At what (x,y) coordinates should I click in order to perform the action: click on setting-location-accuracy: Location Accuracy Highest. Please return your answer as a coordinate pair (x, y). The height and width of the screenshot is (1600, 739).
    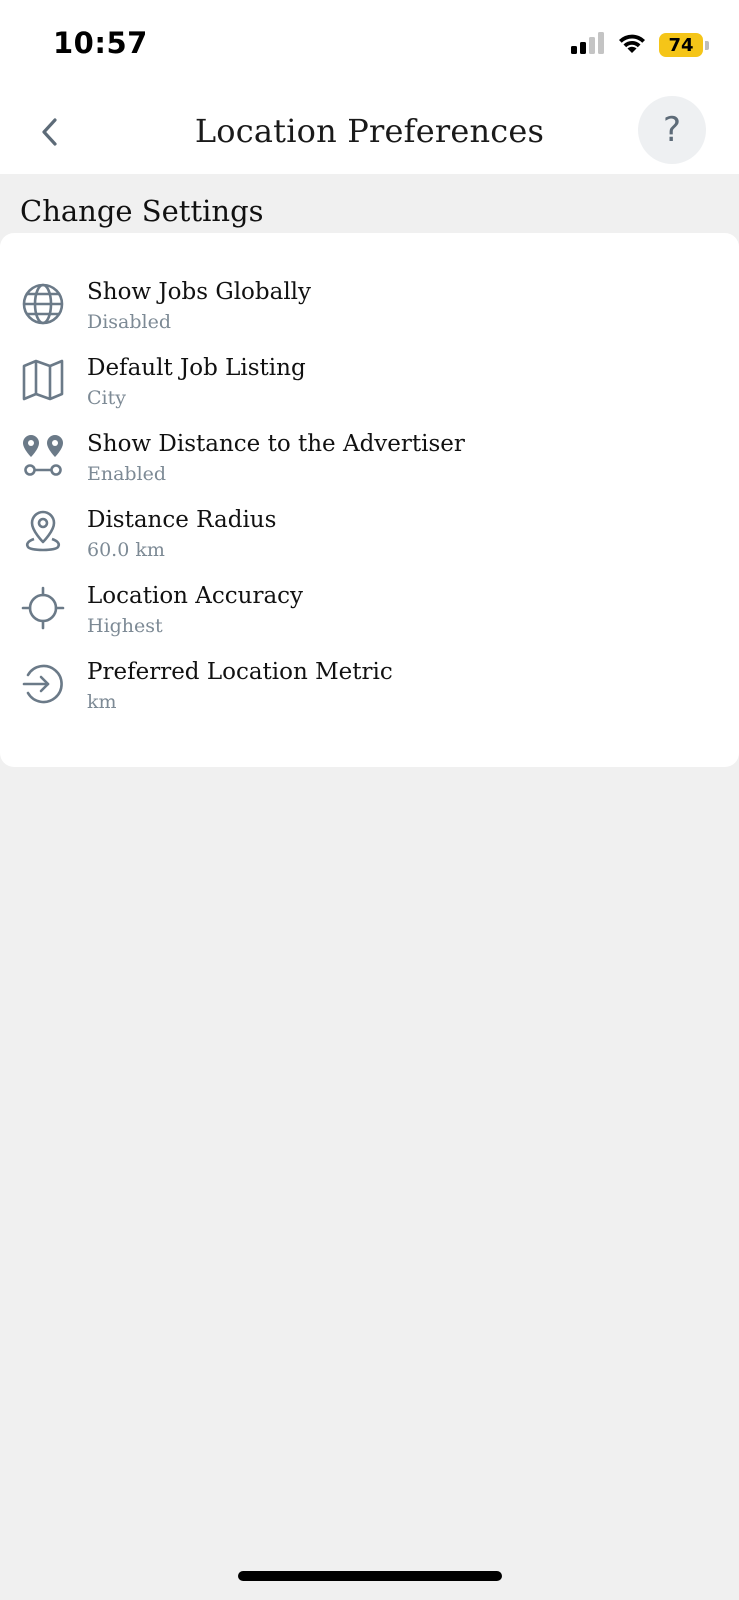
    Looking at the image, I should click on (369, 621).